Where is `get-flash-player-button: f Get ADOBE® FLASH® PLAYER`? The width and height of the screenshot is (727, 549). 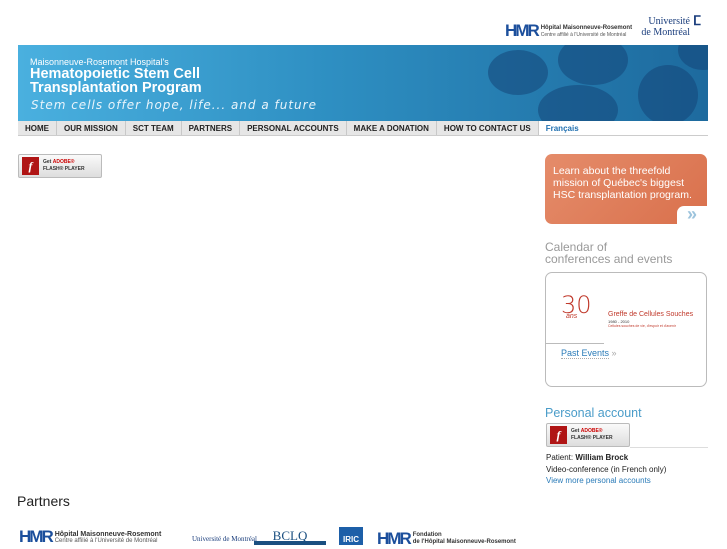
get-flash-player-button: f Get ADOBE® FLASH® PLAYER is located at coordinates (60, 166).